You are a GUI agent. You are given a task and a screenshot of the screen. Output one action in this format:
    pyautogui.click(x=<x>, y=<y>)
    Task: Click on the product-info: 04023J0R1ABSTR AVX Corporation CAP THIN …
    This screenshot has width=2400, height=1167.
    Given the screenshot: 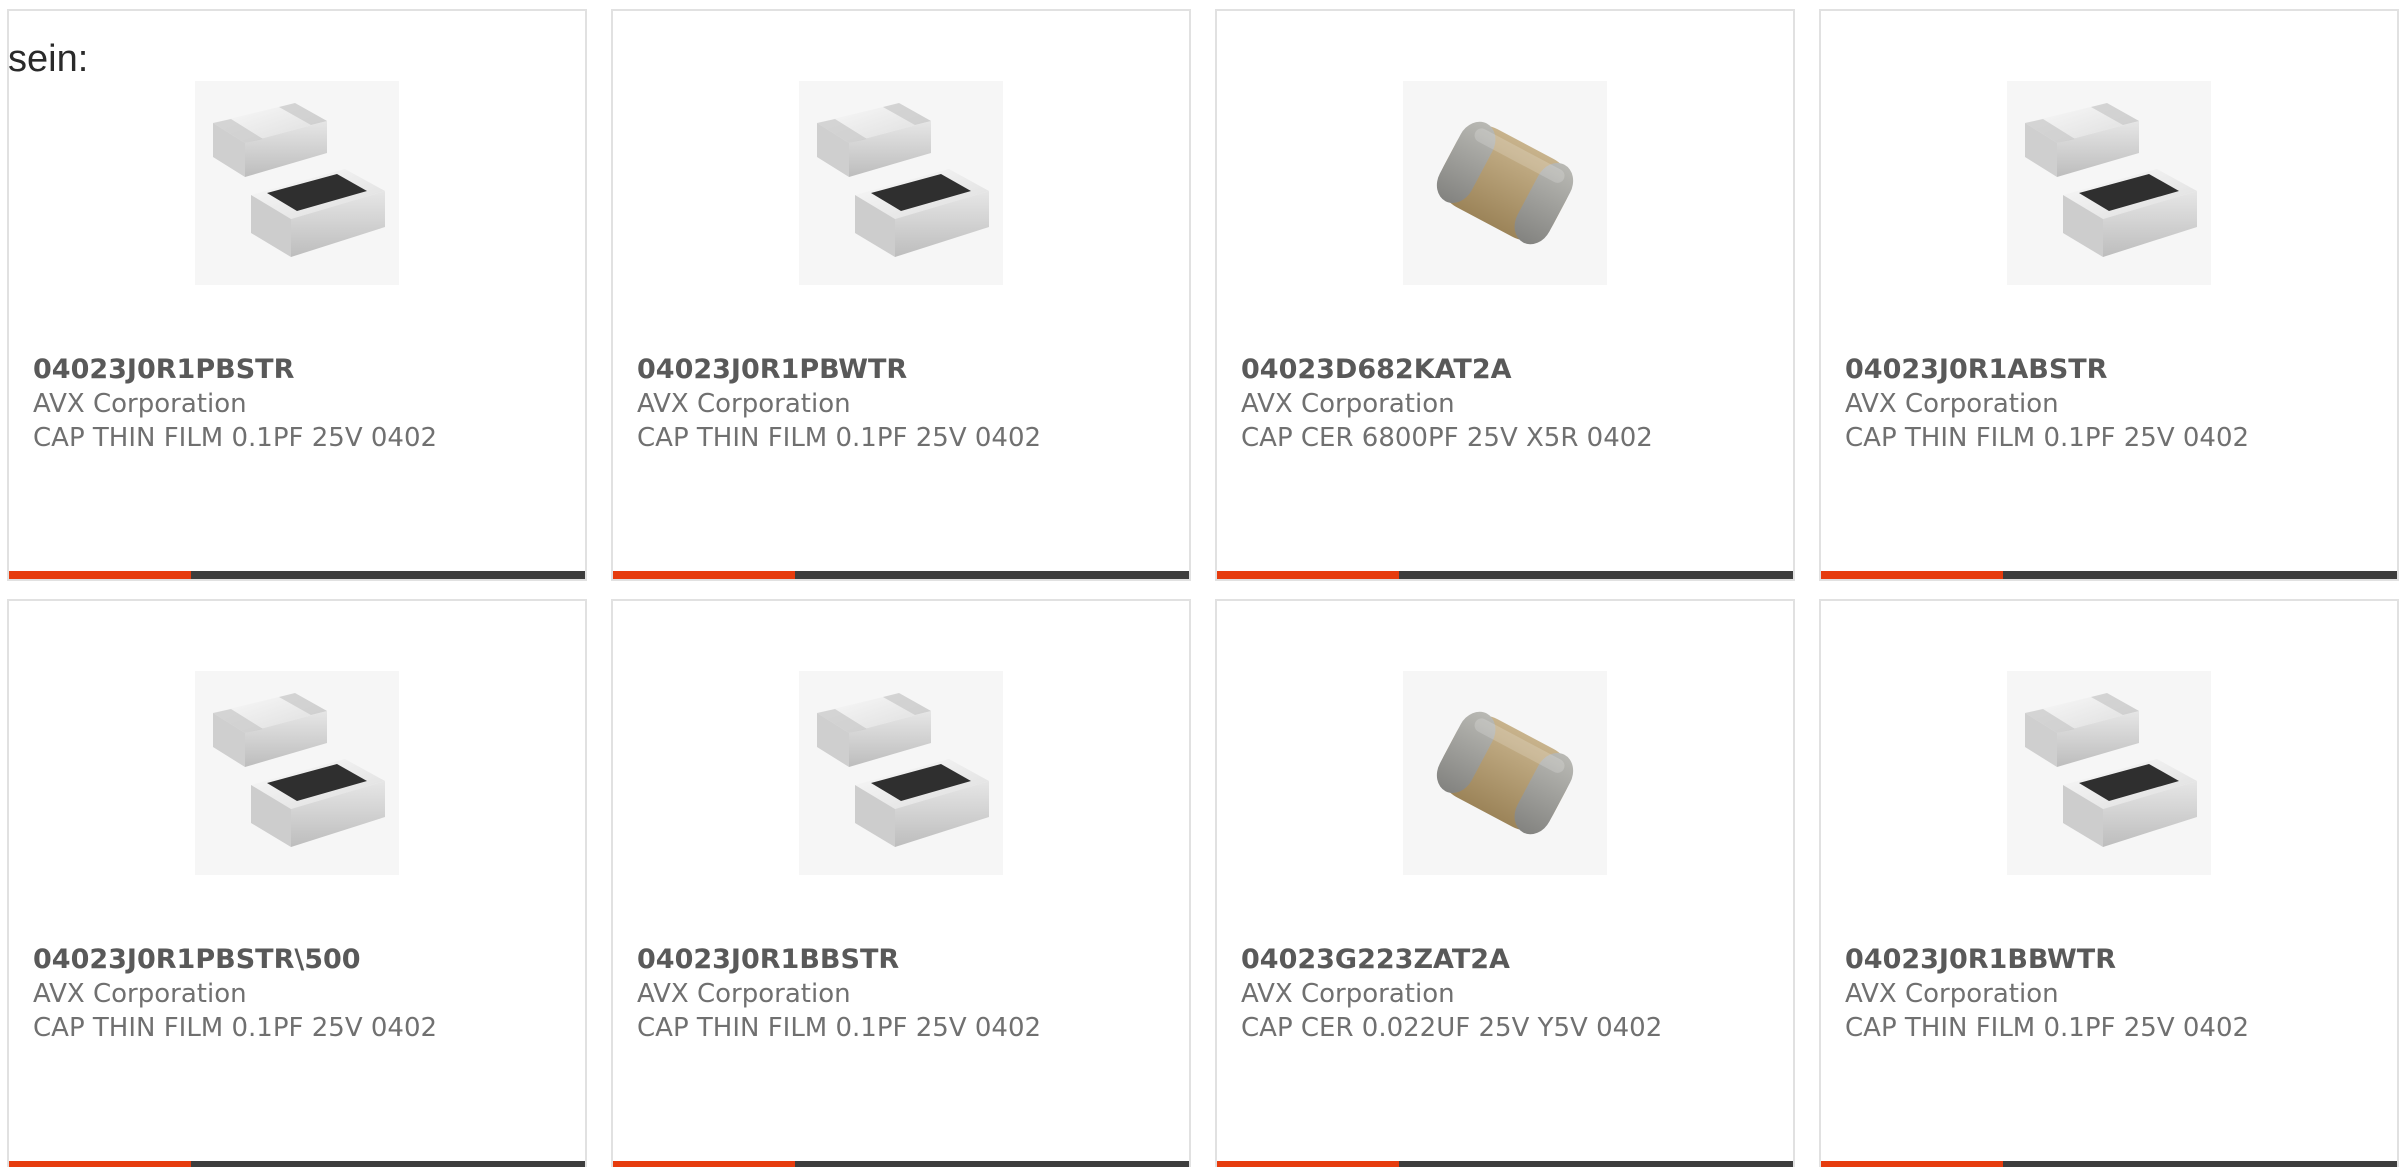 What is the action you would take?
    pyautogui.click(x=2116, y=404)
    